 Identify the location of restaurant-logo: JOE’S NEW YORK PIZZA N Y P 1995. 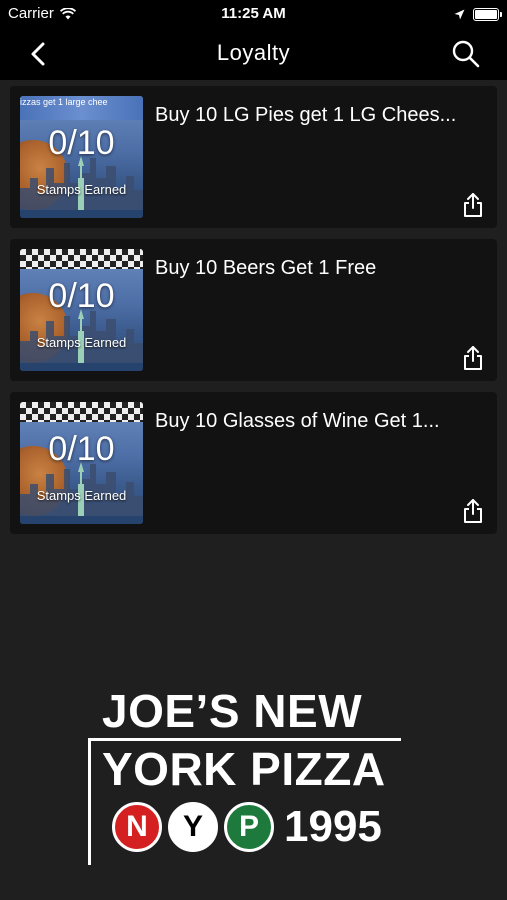
(253, 775).